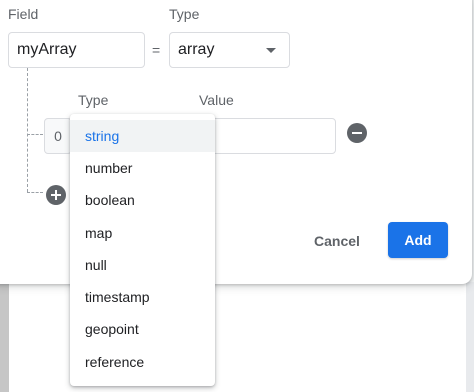 The width and height of the screenshot is (474, 392). I want to click on type-option-null: null, so click(142, 265).